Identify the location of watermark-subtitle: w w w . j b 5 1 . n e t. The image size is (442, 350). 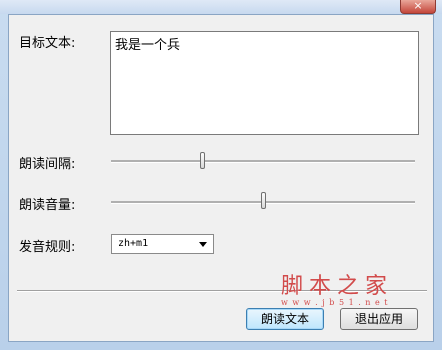
(335, 302).